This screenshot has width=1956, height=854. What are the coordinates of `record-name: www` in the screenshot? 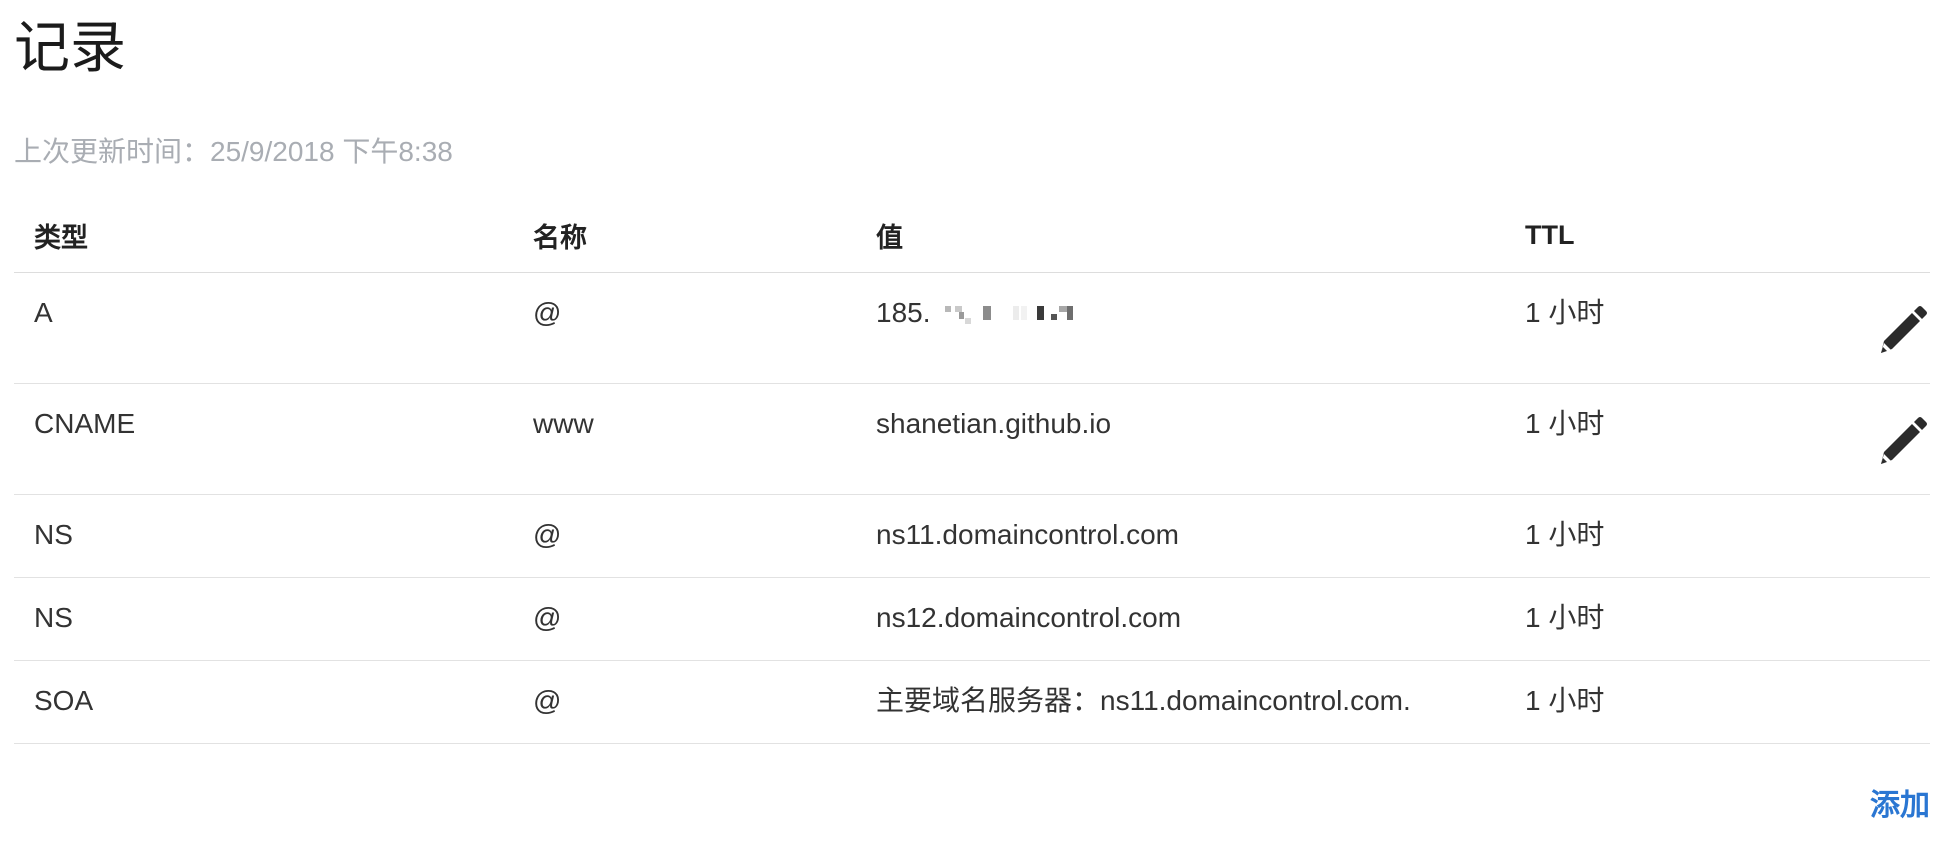 It's located at (563, 423).